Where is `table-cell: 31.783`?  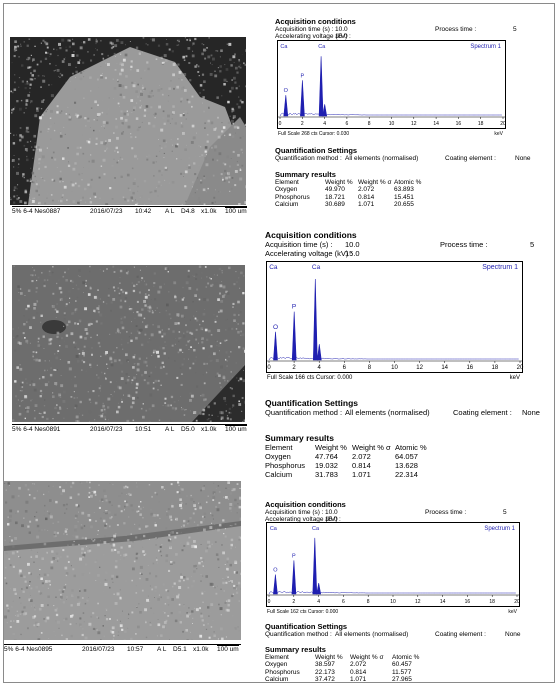
table-cell: 31.783 is located at coordinates (326, 474).